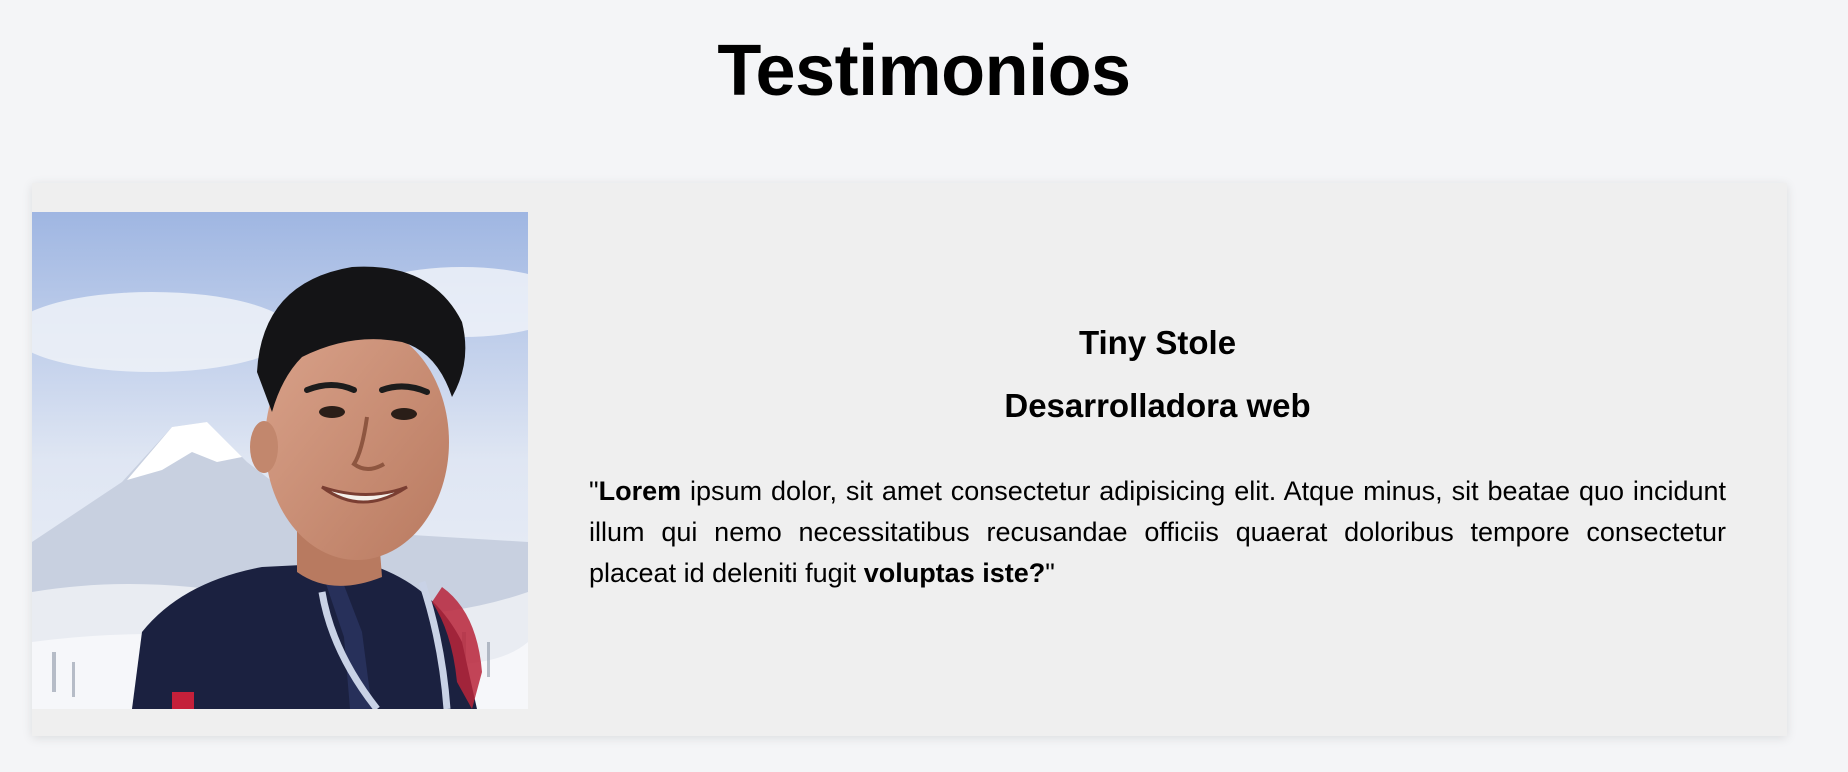 Image resolution: width=1848 pixels, height=772 pixels. I want to click on page-title: Testimonios, so click(924, 71).